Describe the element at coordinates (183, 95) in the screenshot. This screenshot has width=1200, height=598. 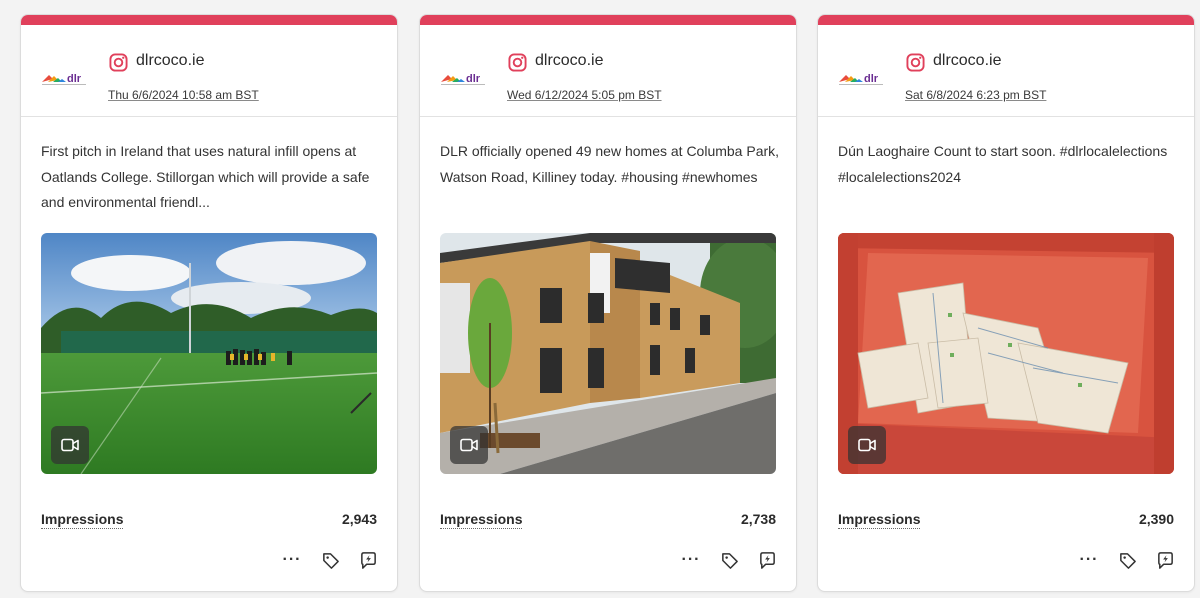
I see `post-date-link: Thu 6/6/2024 10:58 am BST` at that location.